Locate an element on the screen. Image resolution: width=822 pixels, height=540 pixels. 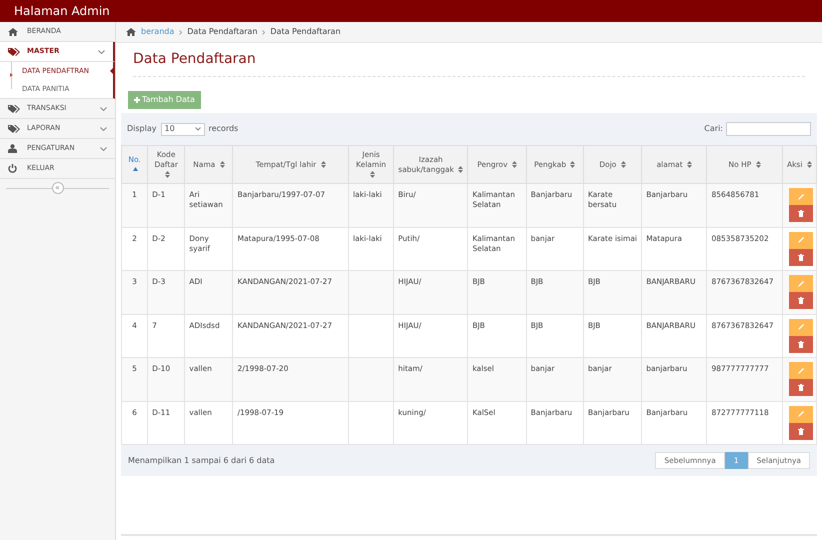
display-label: Display is located at coordinates (141, 129).